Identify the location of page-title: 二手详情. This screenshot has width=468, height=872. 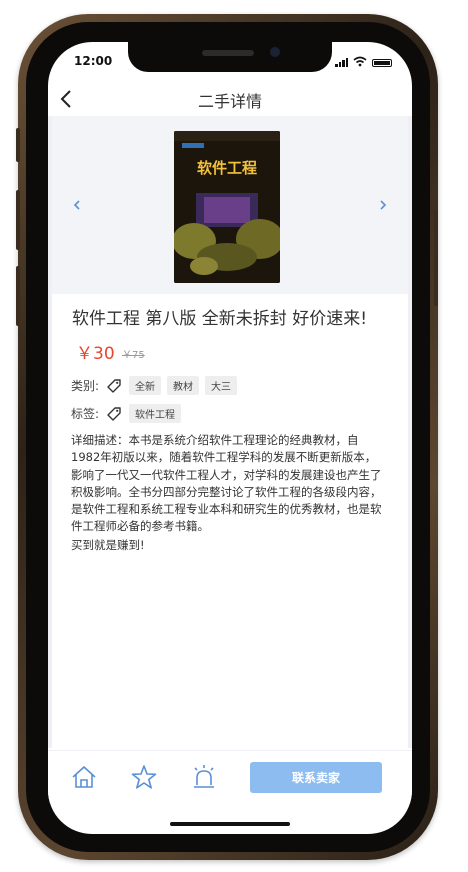
(229, 101).